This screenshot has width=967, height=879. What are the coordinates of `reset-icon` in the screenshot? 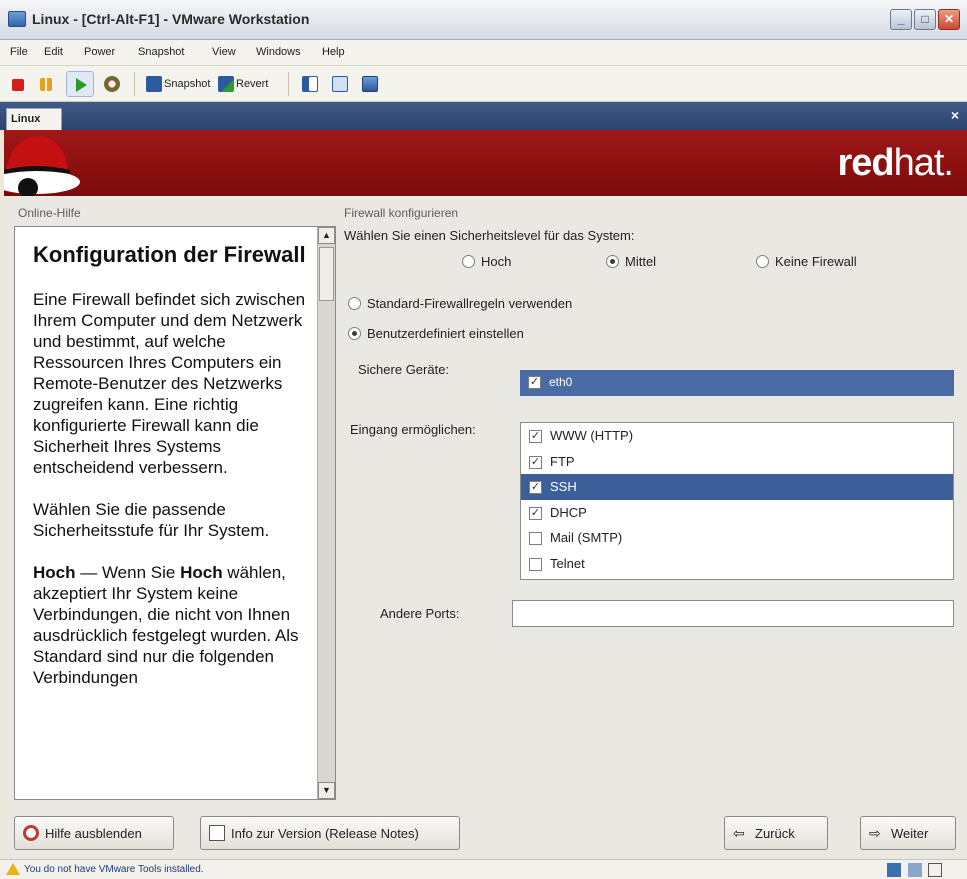 It's located at (112, 83).